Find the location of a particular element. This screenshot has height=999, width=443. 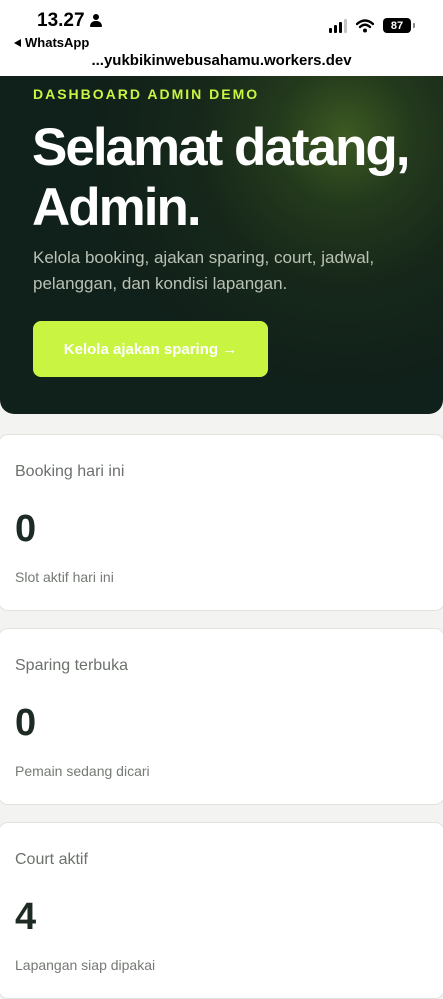

wifi-icon is located at coordinates (365, 25).